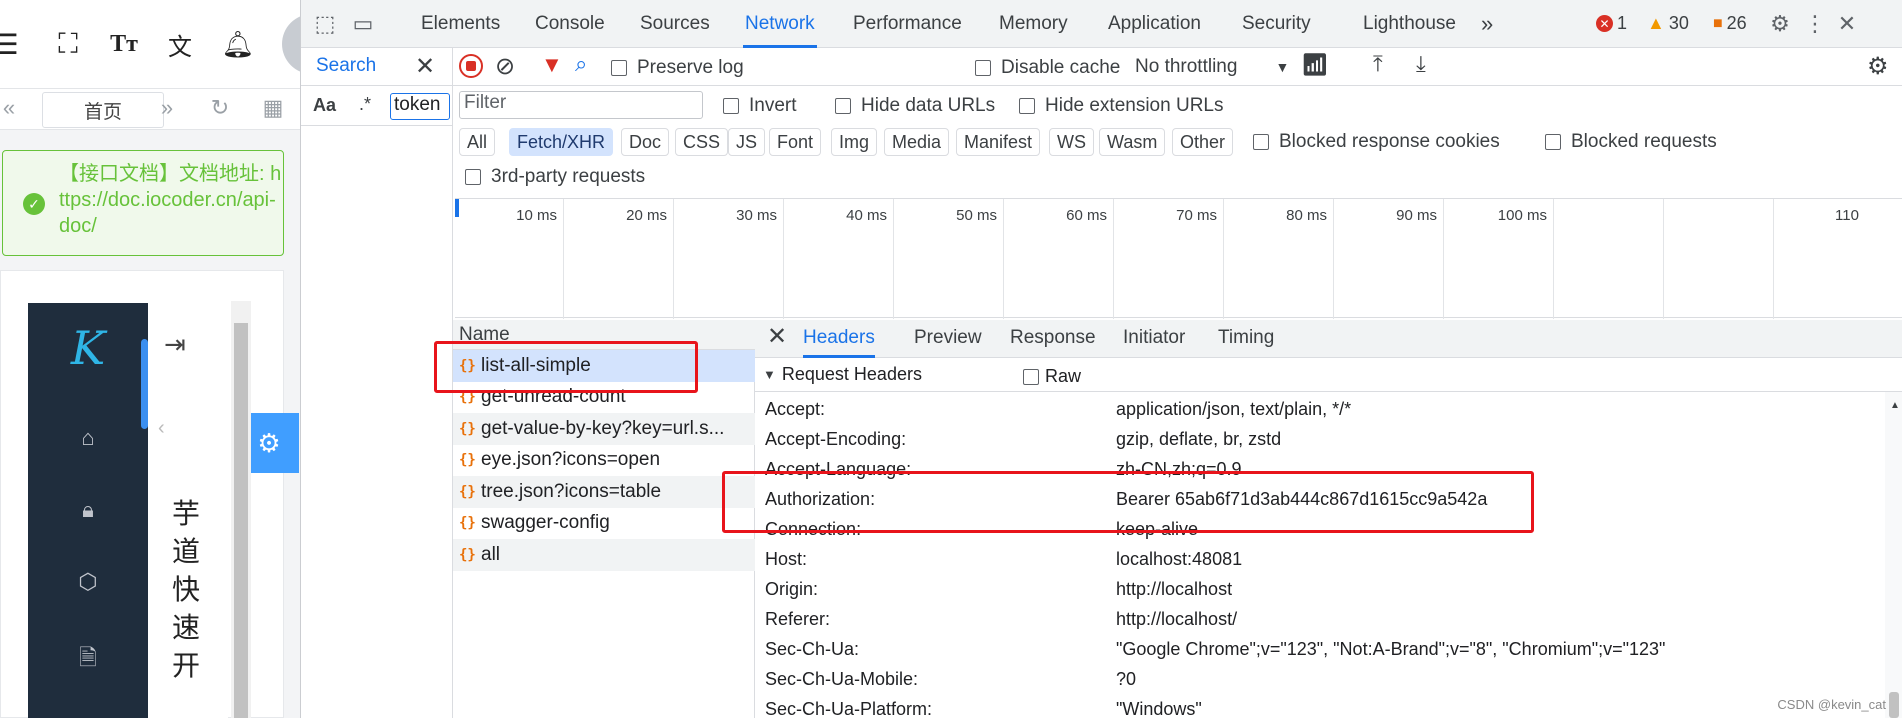  I want to click on menu-collapse-icon: ☰, so click(13, 44).